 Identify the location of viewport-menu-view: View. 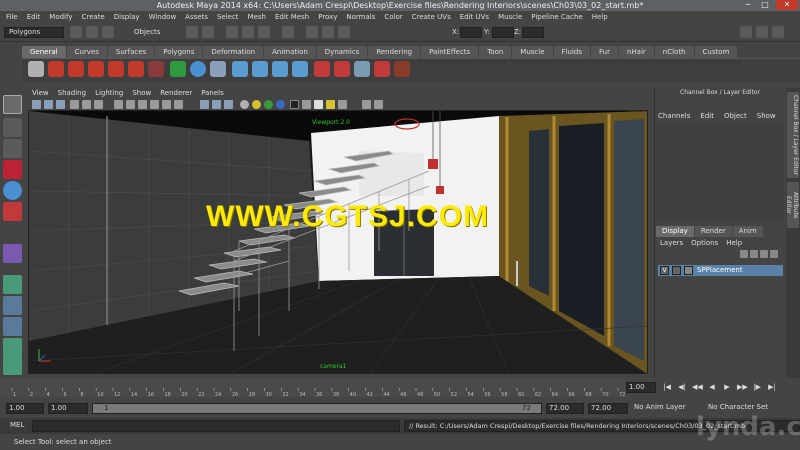
(40, 93).